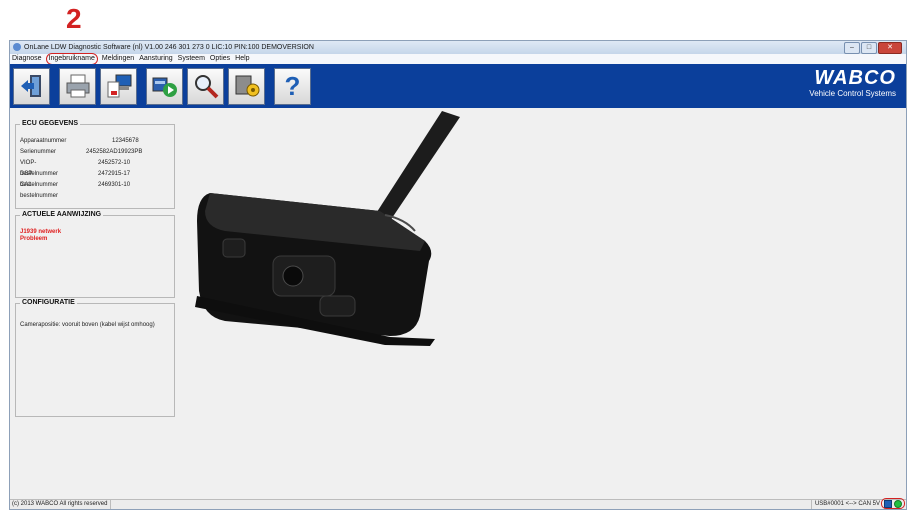 The height and width of the screenshot is (512, 911). Describe the element at coordinates (27, 59) in the screenshot. I see `menu-diagnose: Diagnose` at that location.